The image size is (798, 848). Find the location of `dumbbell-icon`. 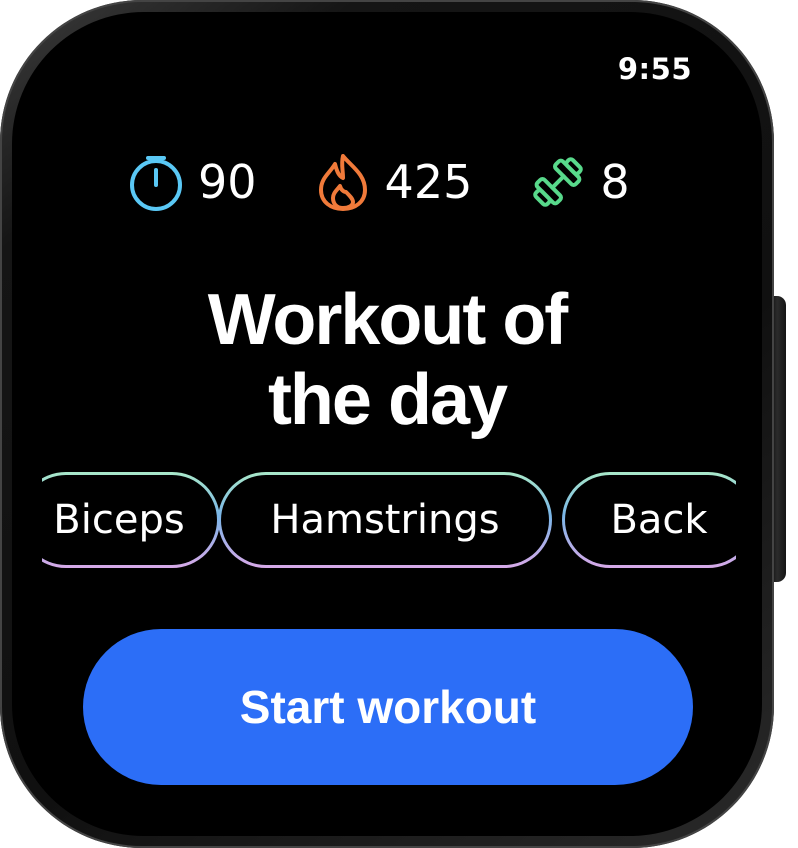

dumbbell-icon is located at coordinates (558, 182).